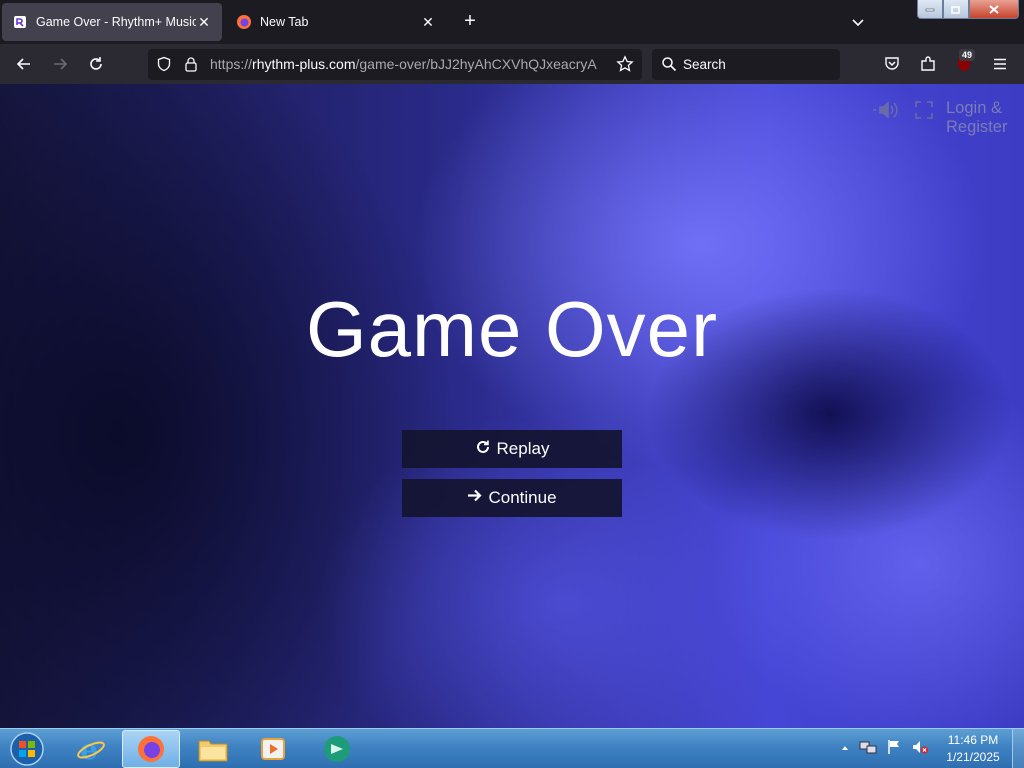 The height and width of the screenshot is (768, 1024). Describe the element at coordinates (523, 448) in the screenshot. I see `replay-label: Replay` at that location.